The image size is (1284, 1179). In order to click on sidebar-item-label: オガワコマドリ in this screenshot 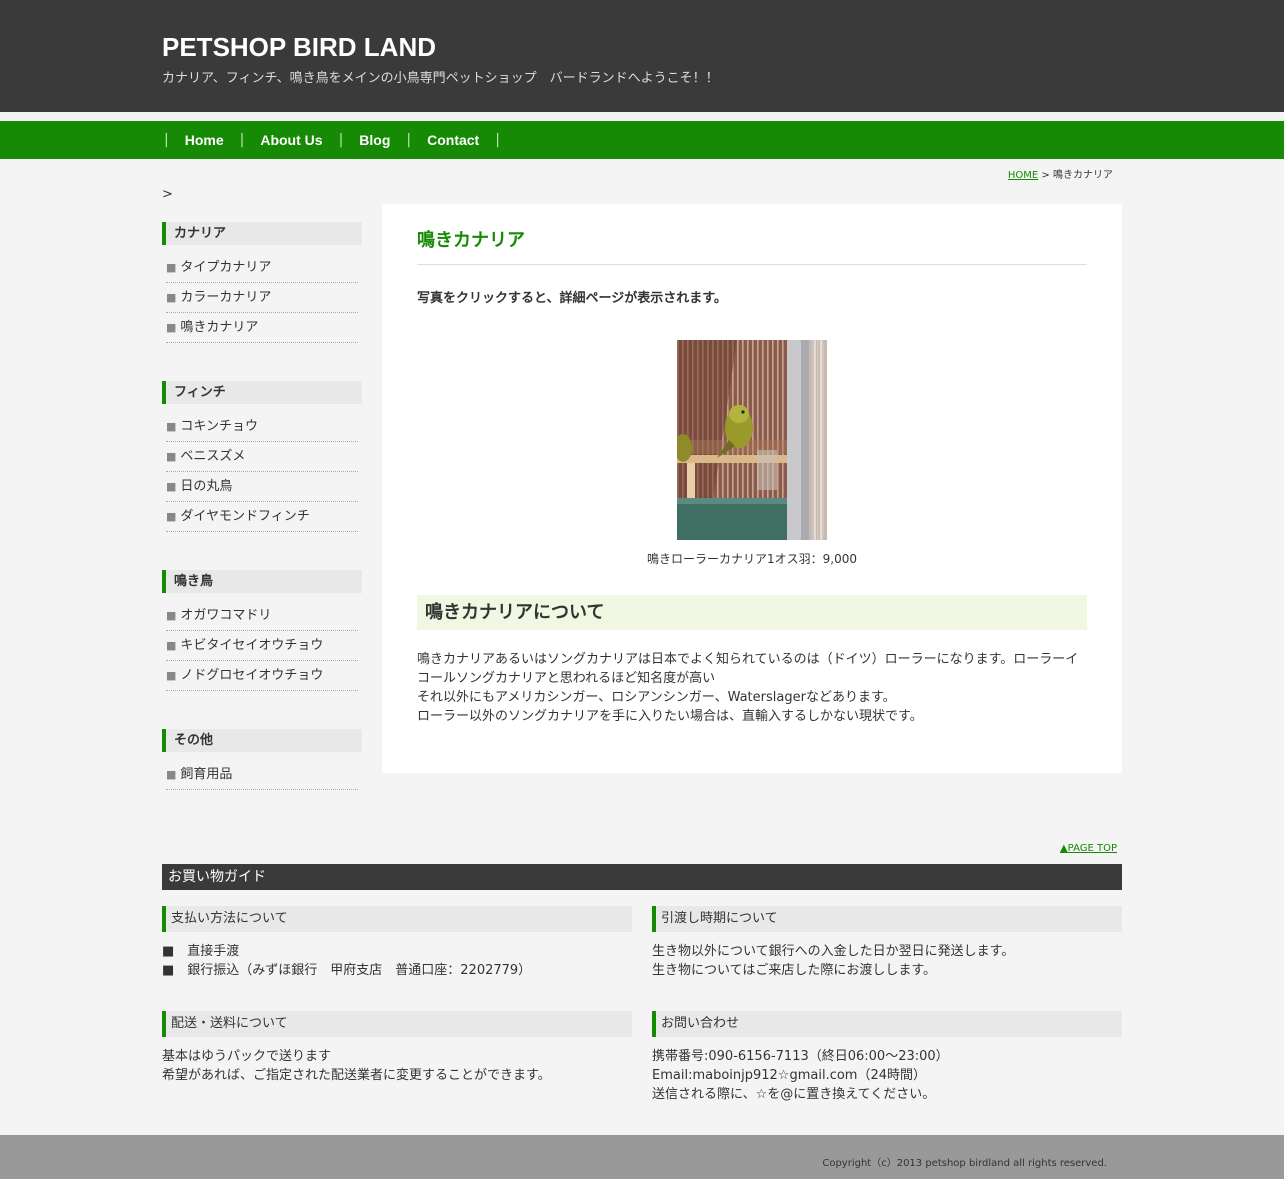, I will do `click(226, 615)`.